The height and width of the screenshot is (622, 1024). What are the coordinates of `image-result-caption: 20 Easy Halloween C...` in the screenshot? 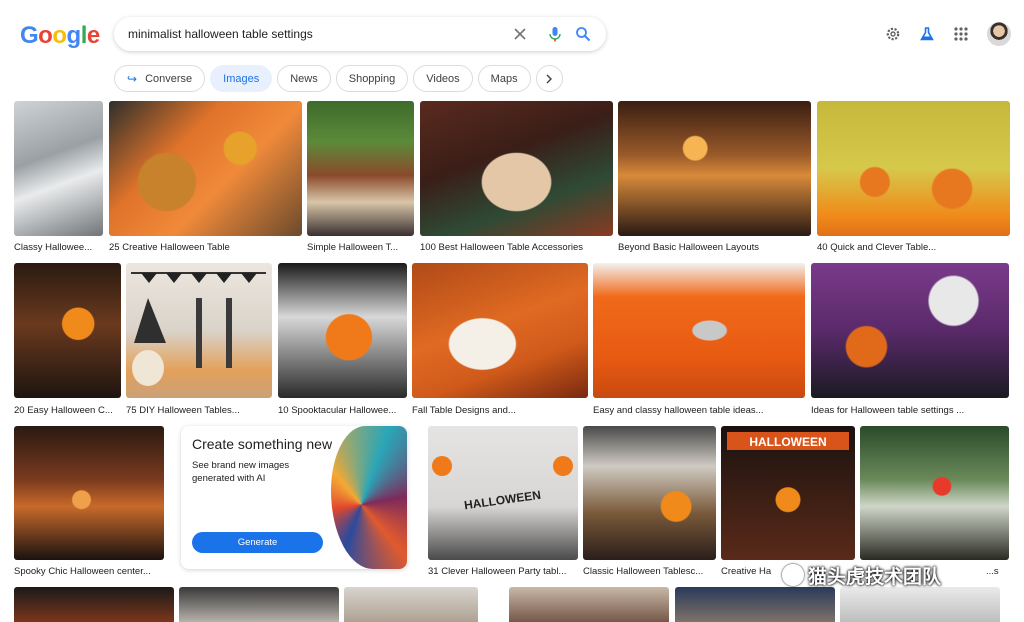 It's located at (67, 410).